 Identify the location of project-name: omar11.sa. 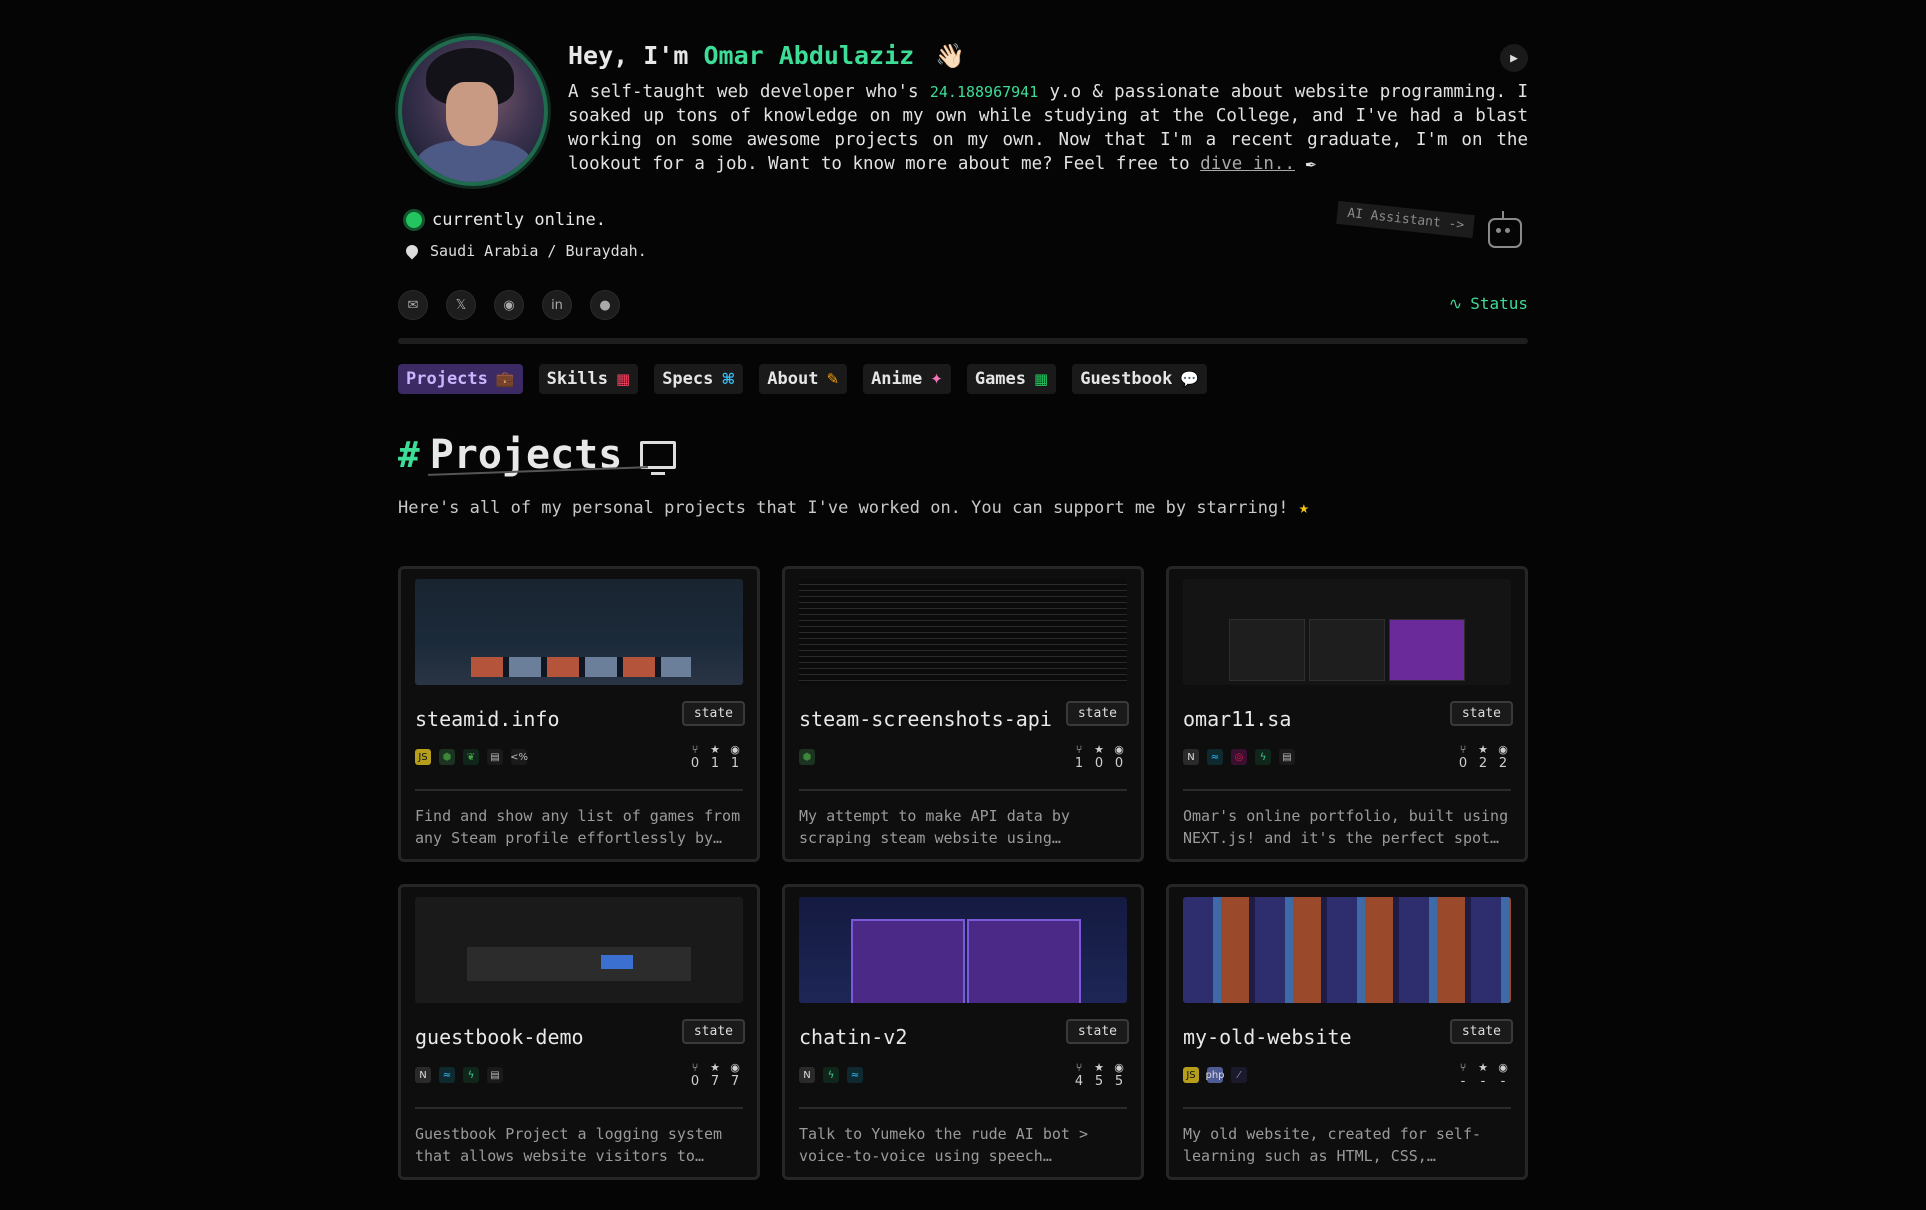
(1237, 719).